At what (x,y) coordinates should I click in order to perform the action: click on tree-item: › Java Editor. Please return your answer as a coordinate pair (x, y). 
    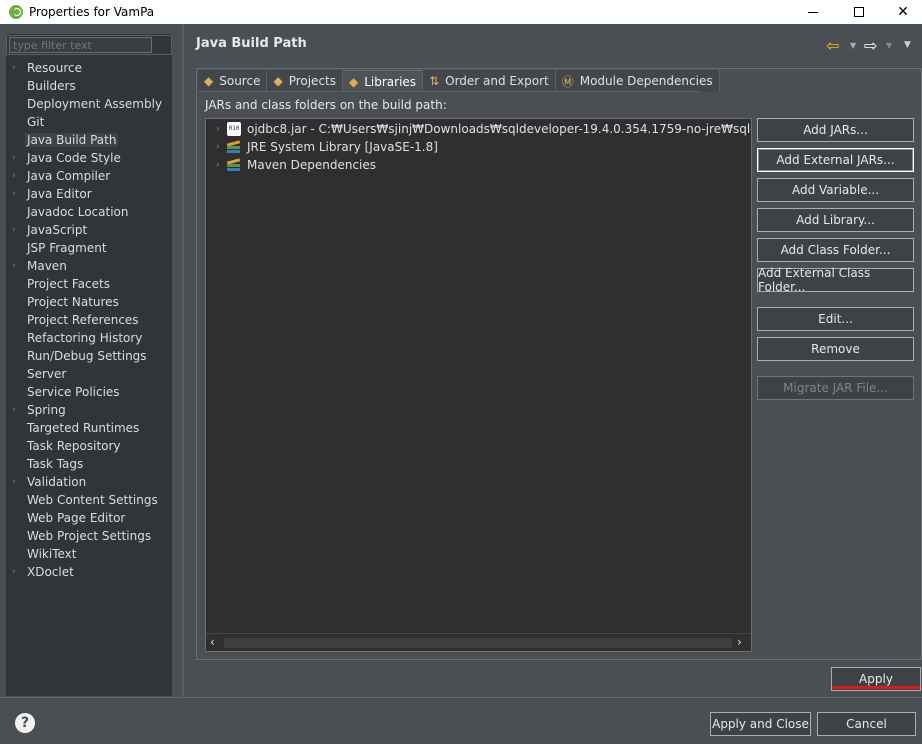
    Looking at the image, I should click on (89, 194).